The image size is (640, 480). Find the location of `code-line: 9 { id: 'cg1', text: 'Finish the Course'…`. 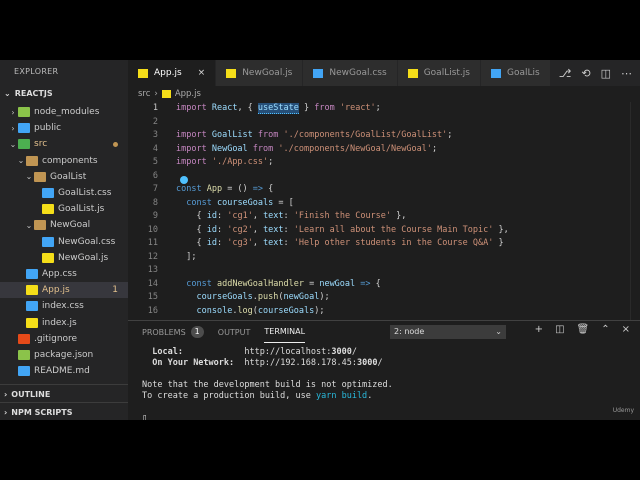

code-line: 9 { id: 'cg1', text: 'Finish the Course'… is located at coordinates (384, 217).